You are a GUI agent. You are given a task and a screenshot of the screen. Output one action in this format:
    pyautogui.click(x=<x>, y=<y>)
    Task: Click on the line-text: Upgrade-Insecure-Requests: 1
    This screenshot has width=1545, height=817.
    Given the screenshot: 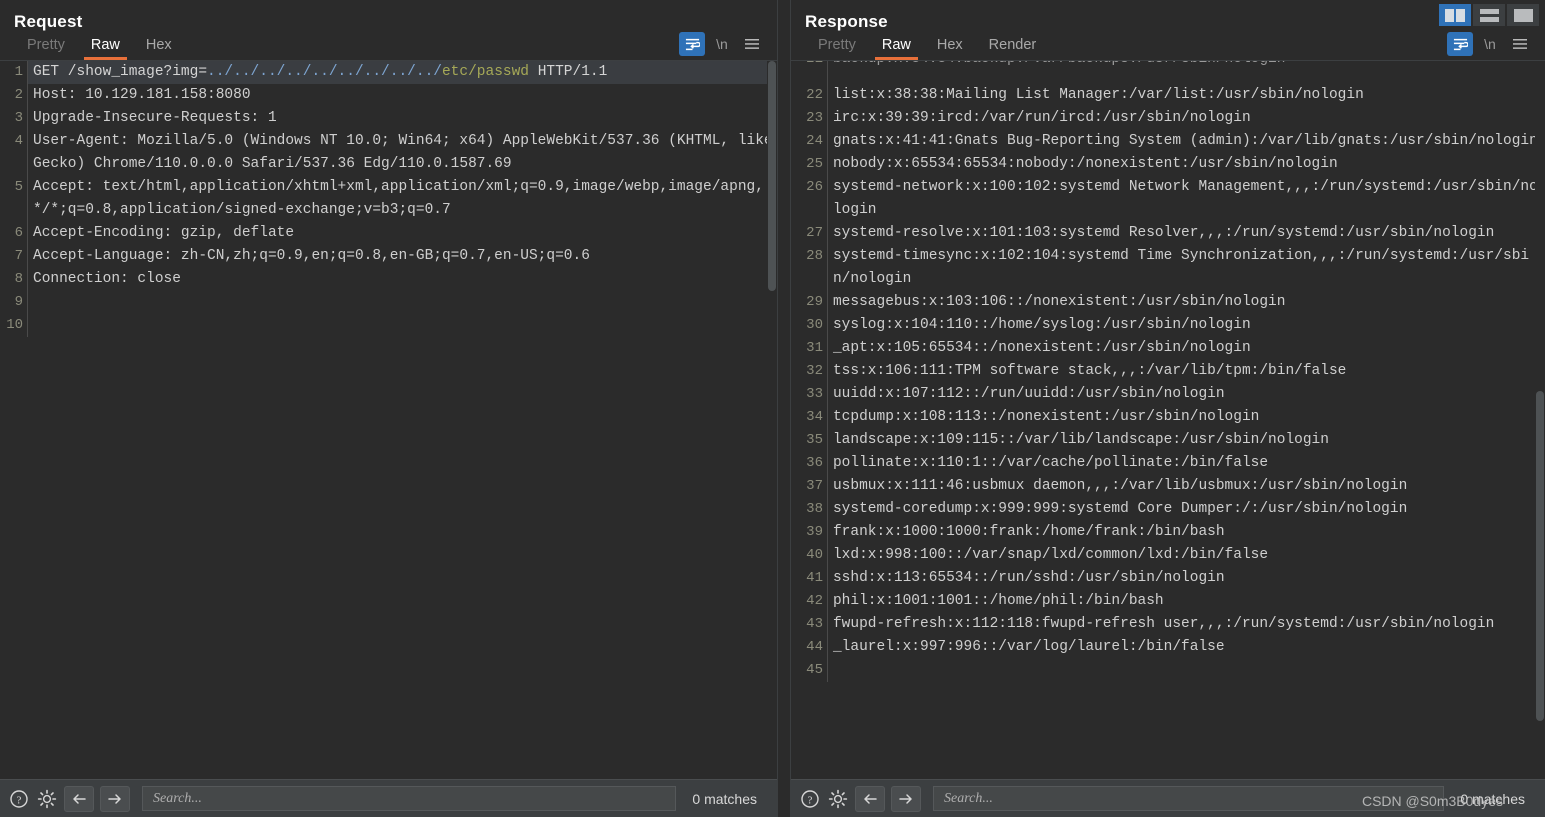 What is the action you would take?
    pyautogui.click(x=155, y=118)
    